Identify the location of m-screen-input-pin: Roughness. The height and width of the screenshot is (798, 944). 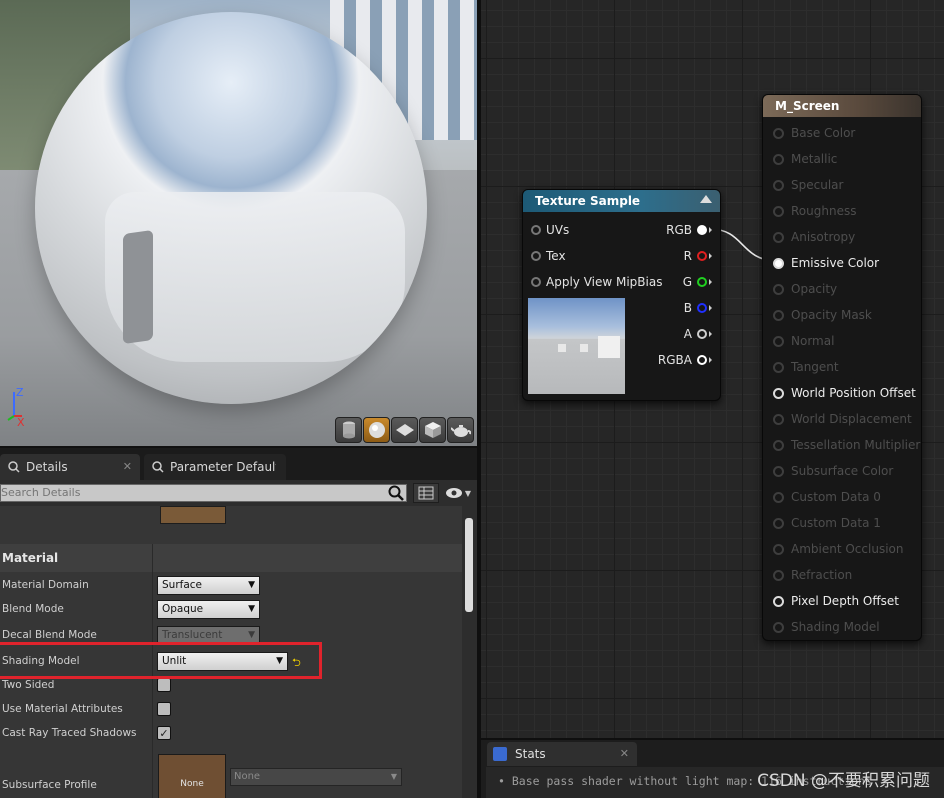
(814, 211).